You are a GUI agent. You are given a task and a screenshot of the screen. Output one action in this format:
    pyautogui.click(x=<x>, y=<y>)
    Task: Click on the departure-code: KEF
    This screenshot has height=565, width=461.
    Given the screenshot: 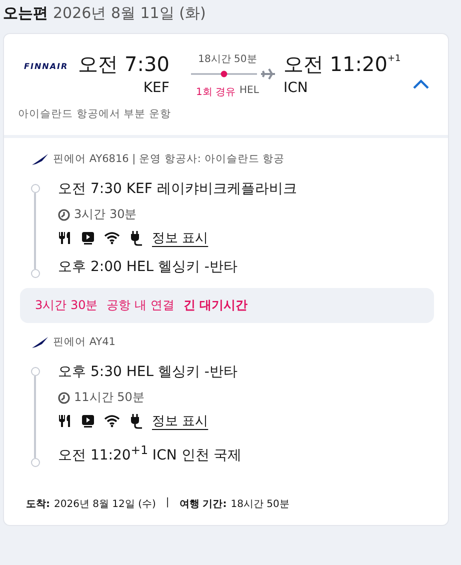 What is the action you would take?
    pyautogui.click(x=156, y=88)
    